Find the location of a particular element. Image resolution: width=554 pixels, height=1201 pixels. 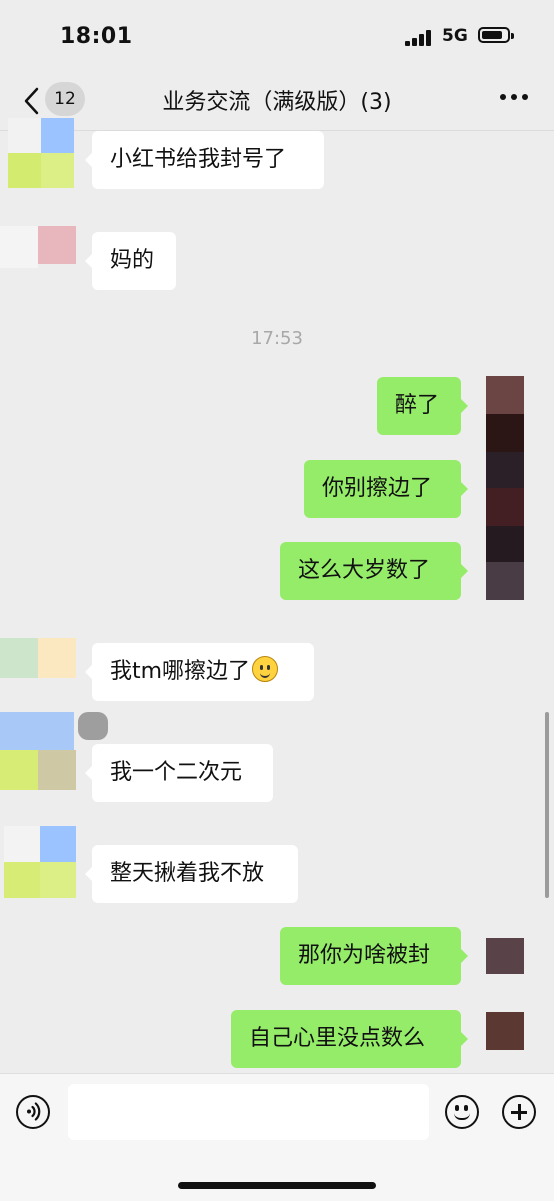

message-text: 醉了 is located at coordinates (417, 405).